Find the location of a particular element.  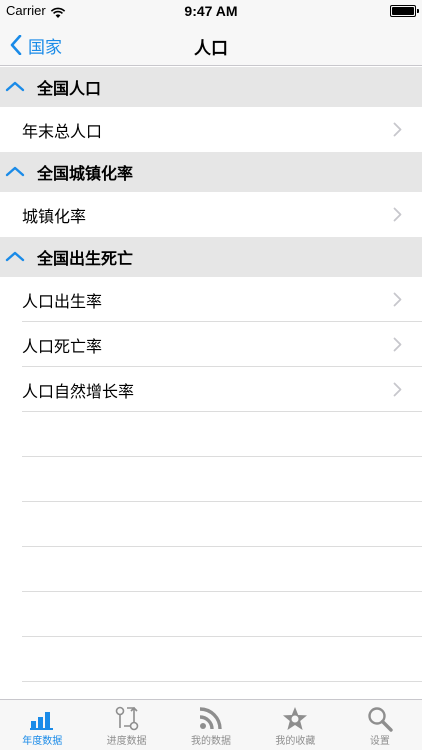

tab-settings: 设置 is located at coordinates (380, 725).